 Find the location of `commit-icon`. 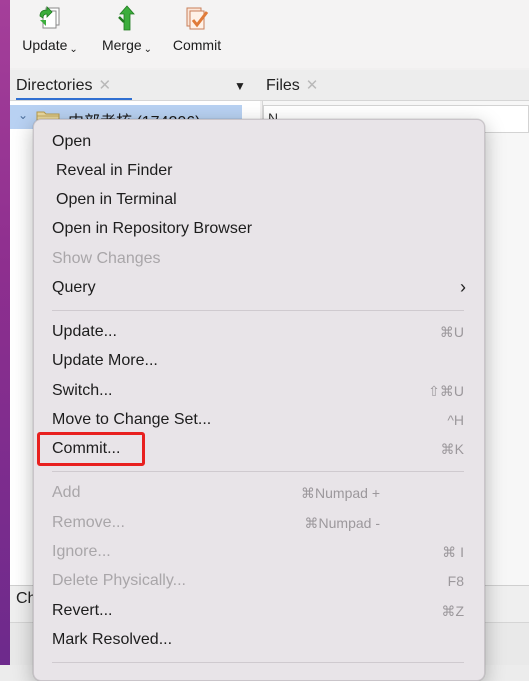

commit-icon is located at coordinates (197, 18).